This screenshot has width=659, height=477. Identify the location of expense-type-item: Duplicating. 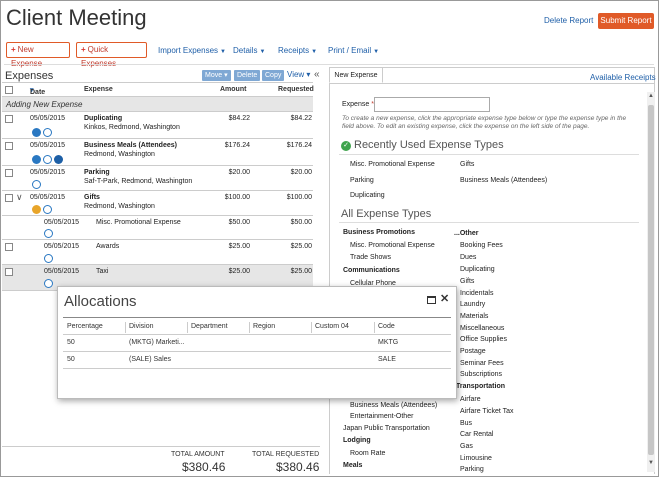
(477, 269).